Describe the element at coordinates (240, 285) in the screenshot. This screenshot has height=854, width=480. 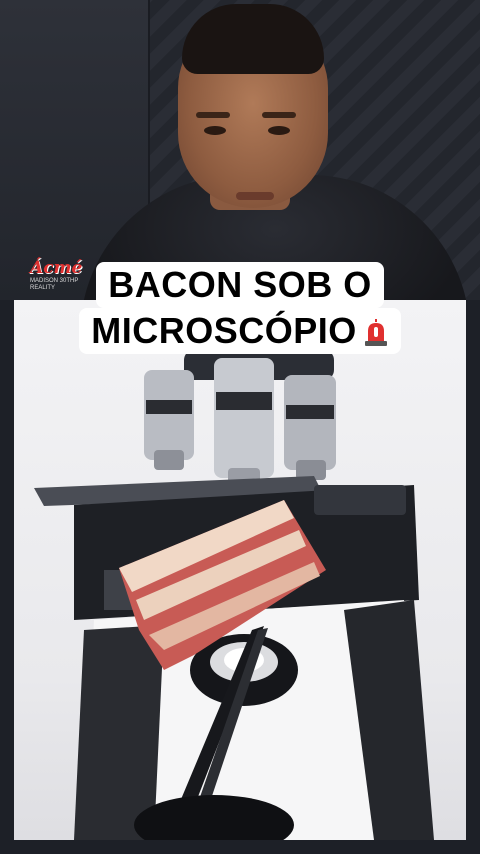
I see `caption-line-1: BACON SOB O` at that location.